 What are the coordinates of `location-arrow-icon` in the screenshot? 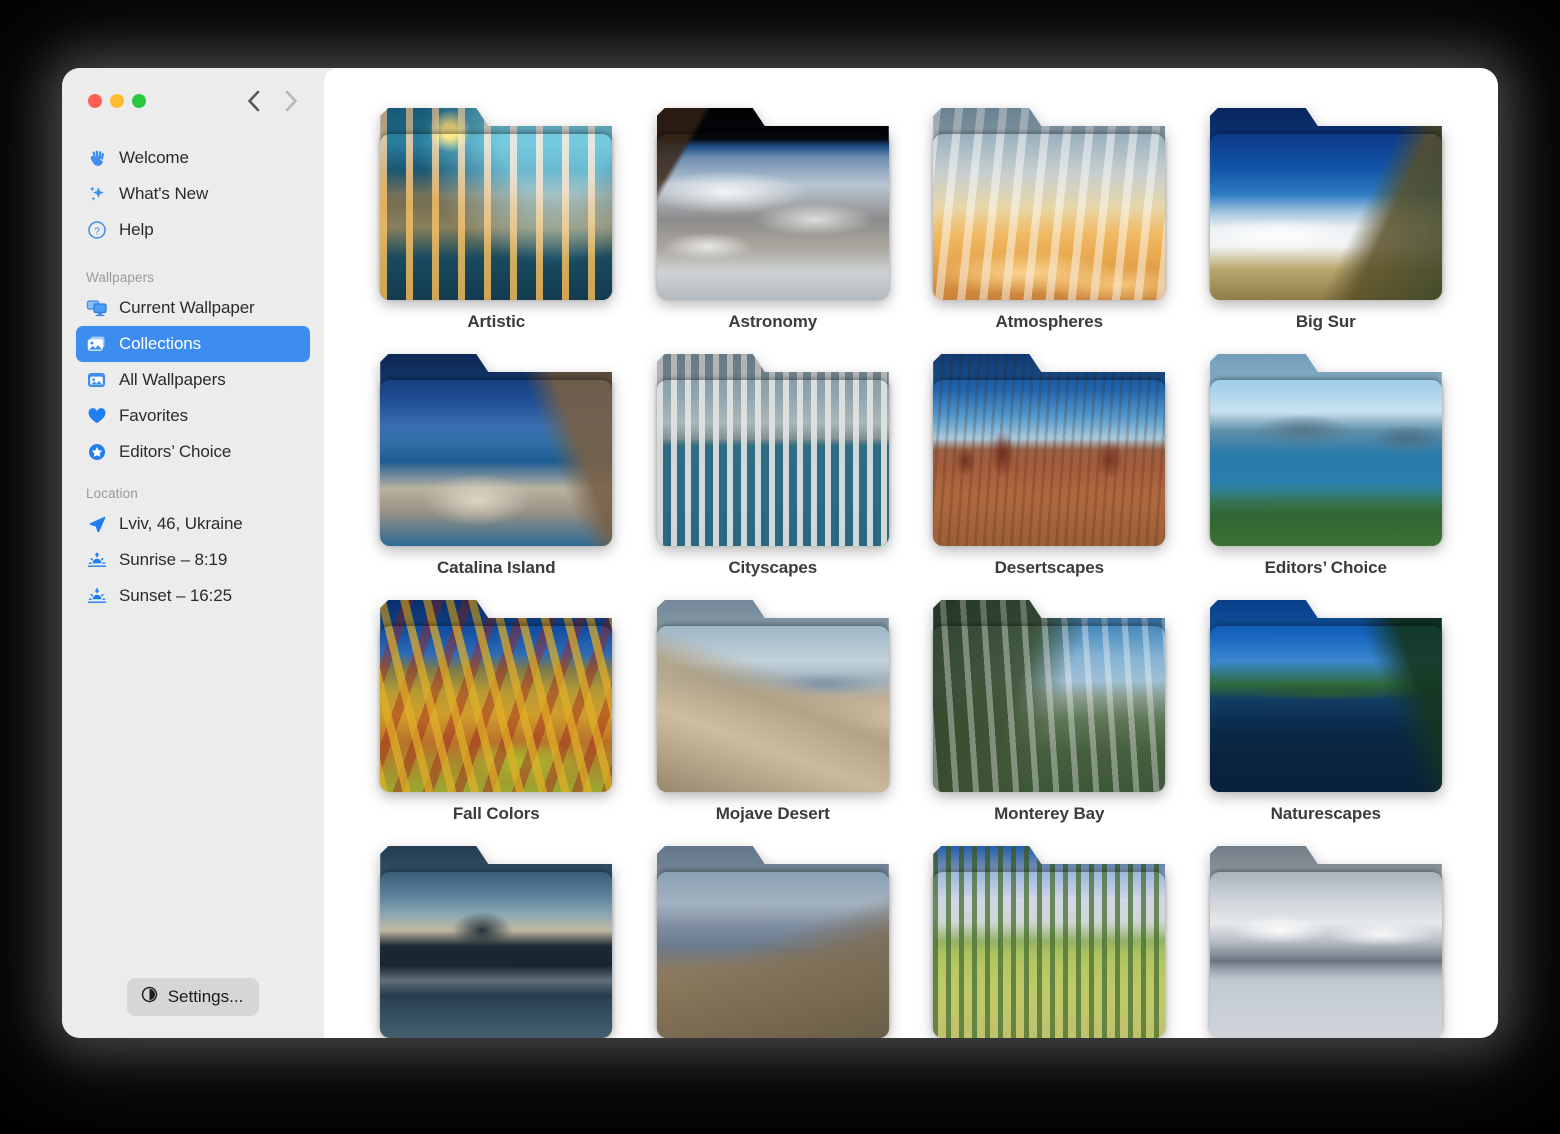 It's located at (97, 524).